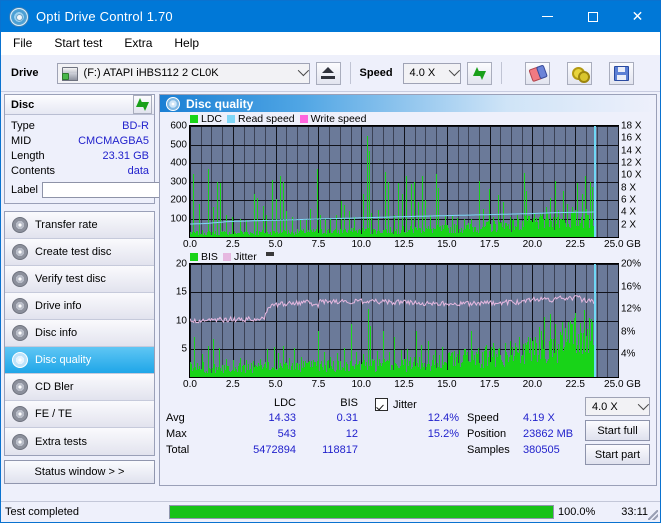 The width and height of the screenshot is (661, 523). What do you see at coordinates (488, 450) in the screenshot?
I see `samples-label: Samples` at bounding box center [488, 450].